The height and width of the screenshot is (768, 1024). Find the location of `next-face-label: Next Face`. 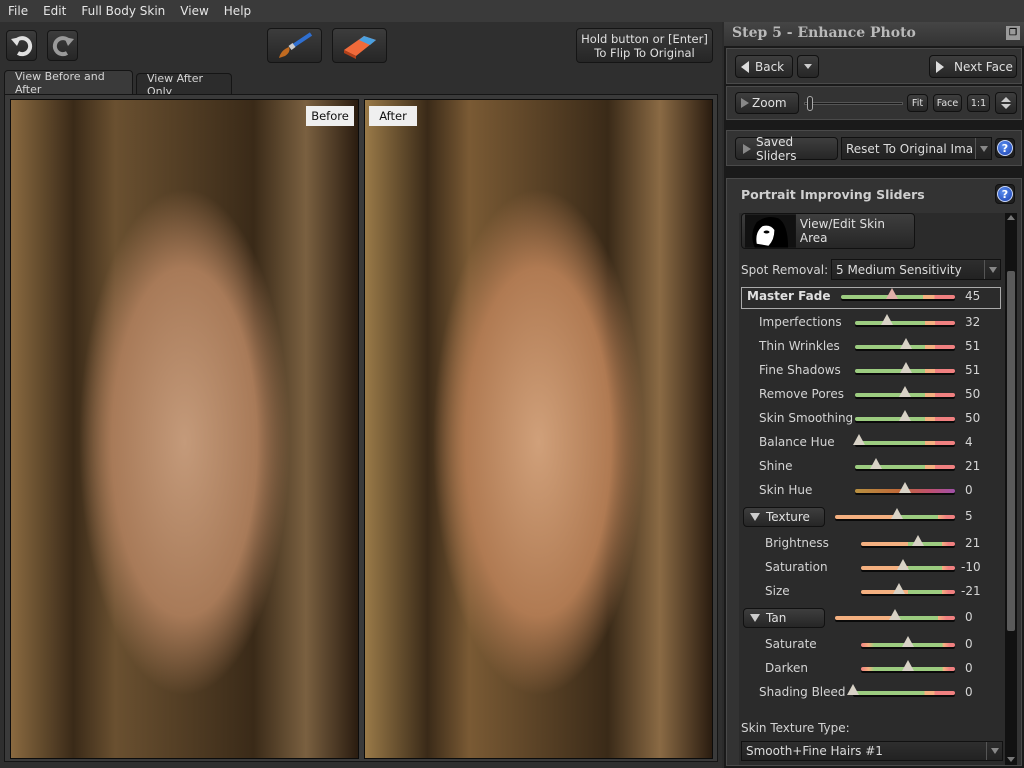

next-face-label: Next Face is located at coordinates (983, 66).